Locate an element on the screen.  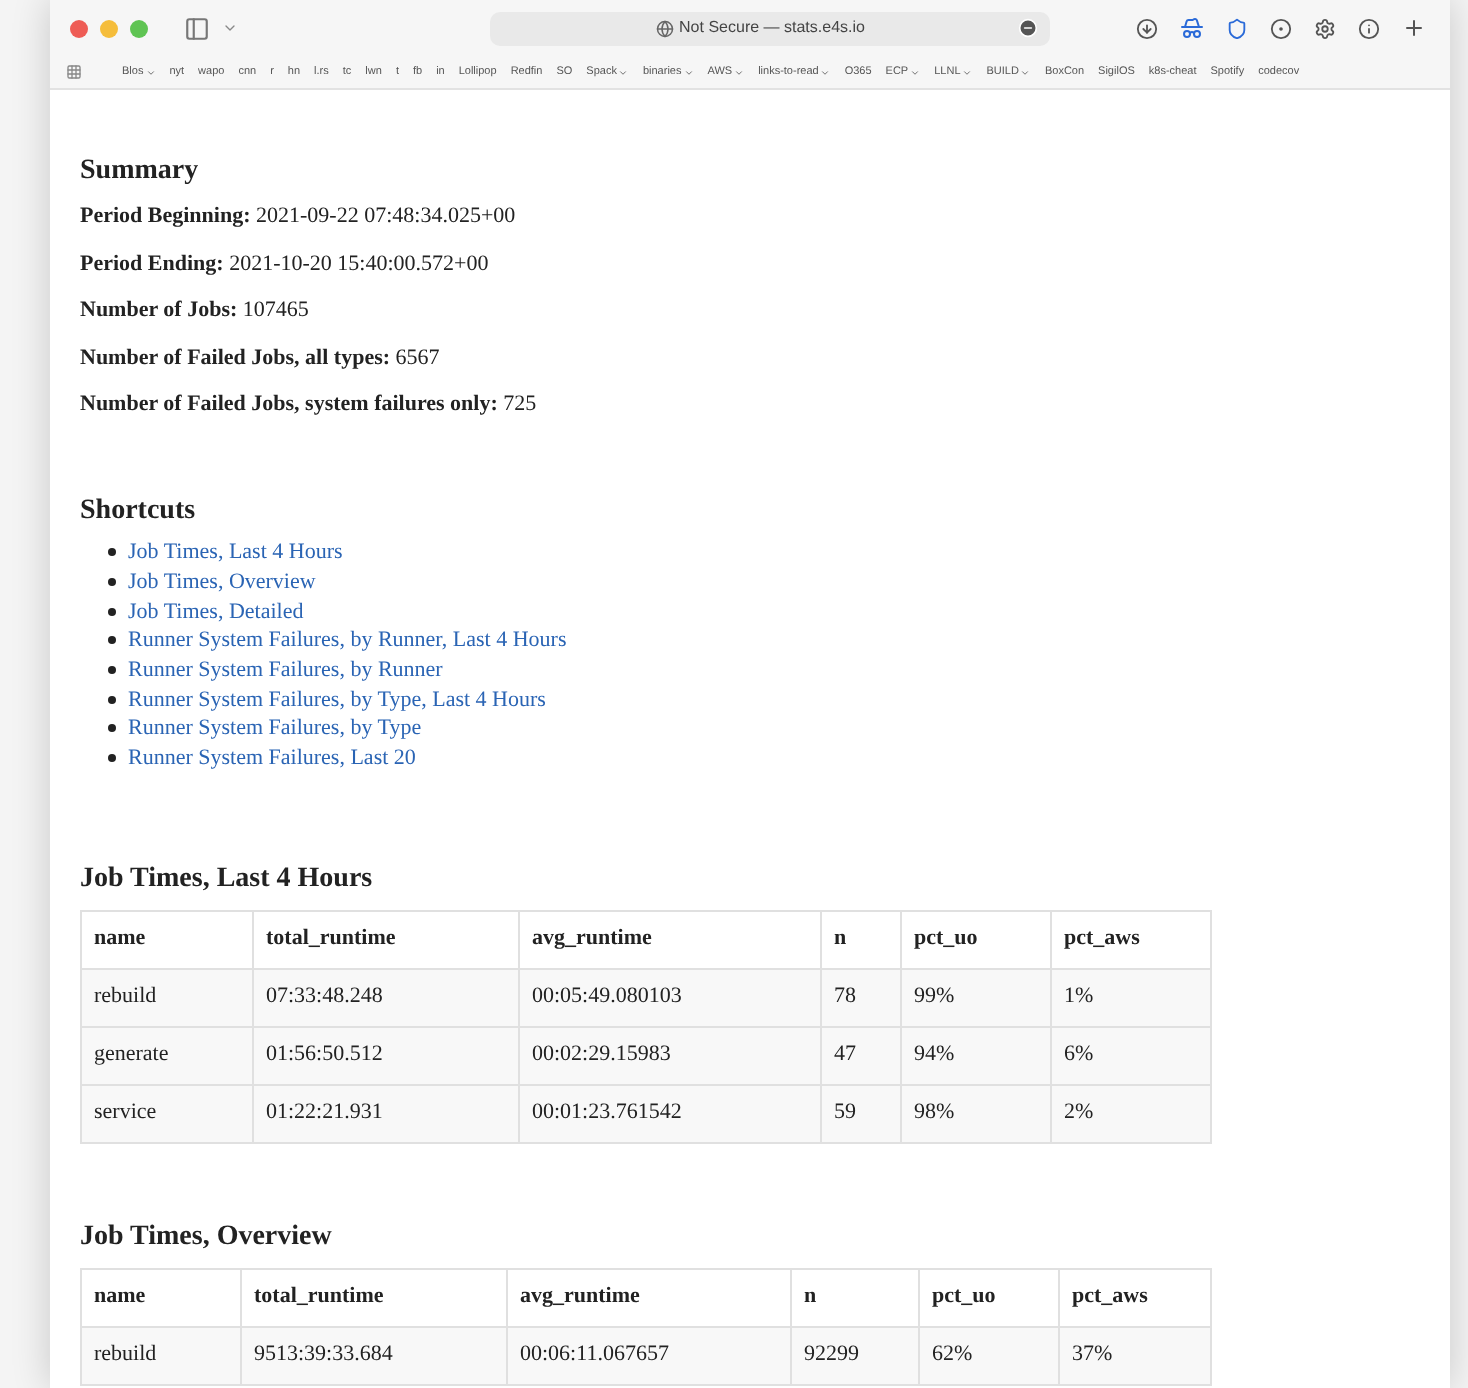
shortcut-link: Runner System Failures, by Runner, Last 4 Hours is located at coordinates (347, 640).